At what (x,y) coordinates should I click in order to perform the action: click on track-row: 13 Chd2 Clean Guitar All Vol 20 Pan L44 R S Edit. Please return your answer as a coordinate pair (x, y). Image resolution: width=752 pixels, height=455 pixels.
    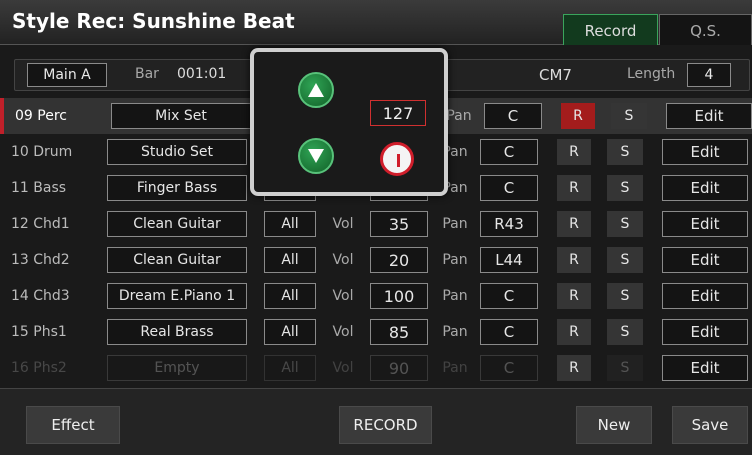
    Looking at the image, I should click on (376, 260).